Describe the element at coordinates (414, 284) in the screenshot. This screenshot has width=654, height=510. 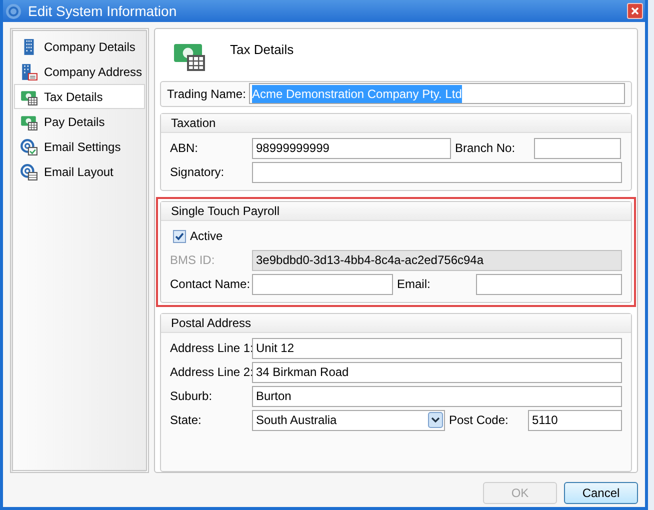
I see `field-label: Email:` at that location.